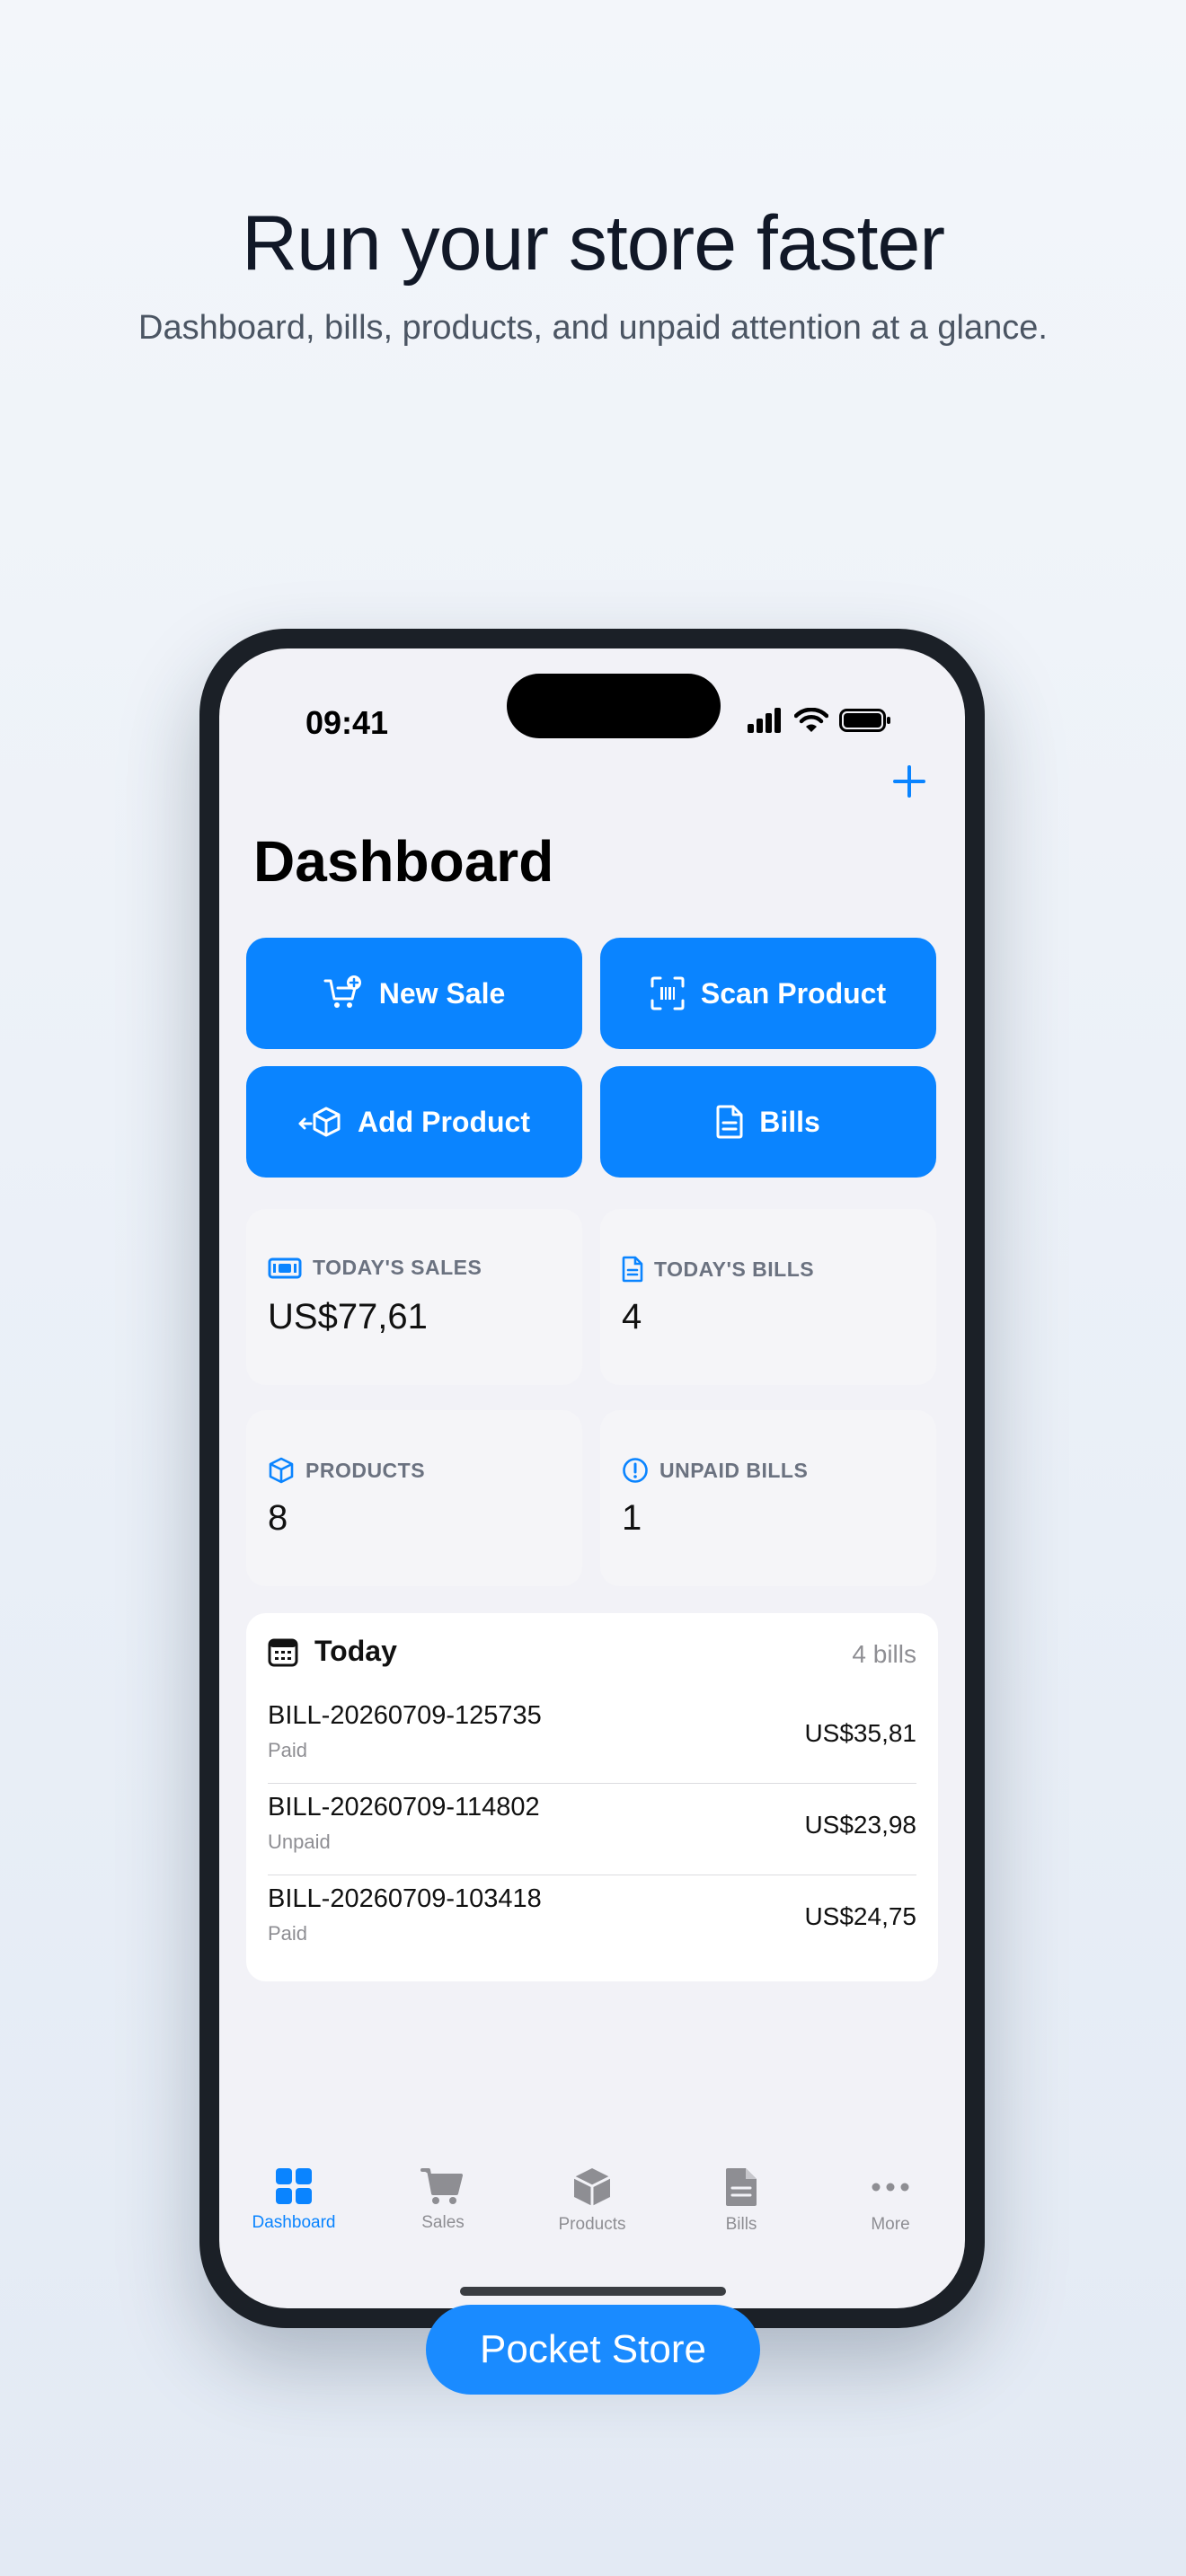 The height and width of the screenshot is (2576, 1186). What do you see at coordinates (734, 1470) in the screenshot?
I see `unpaid-bills-label: UNPAID BILLS` at bounding box center [734, 1470].